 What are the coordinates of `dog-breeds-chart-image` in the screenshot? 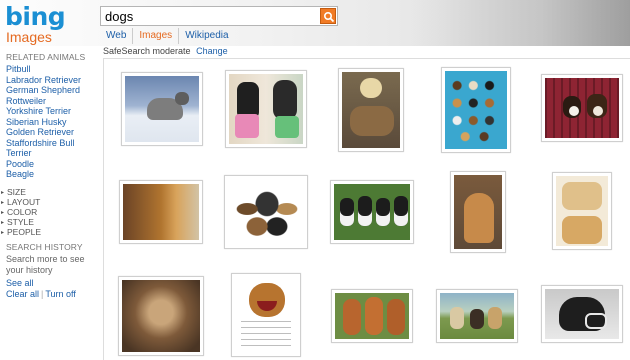 It's located at (476, 110).